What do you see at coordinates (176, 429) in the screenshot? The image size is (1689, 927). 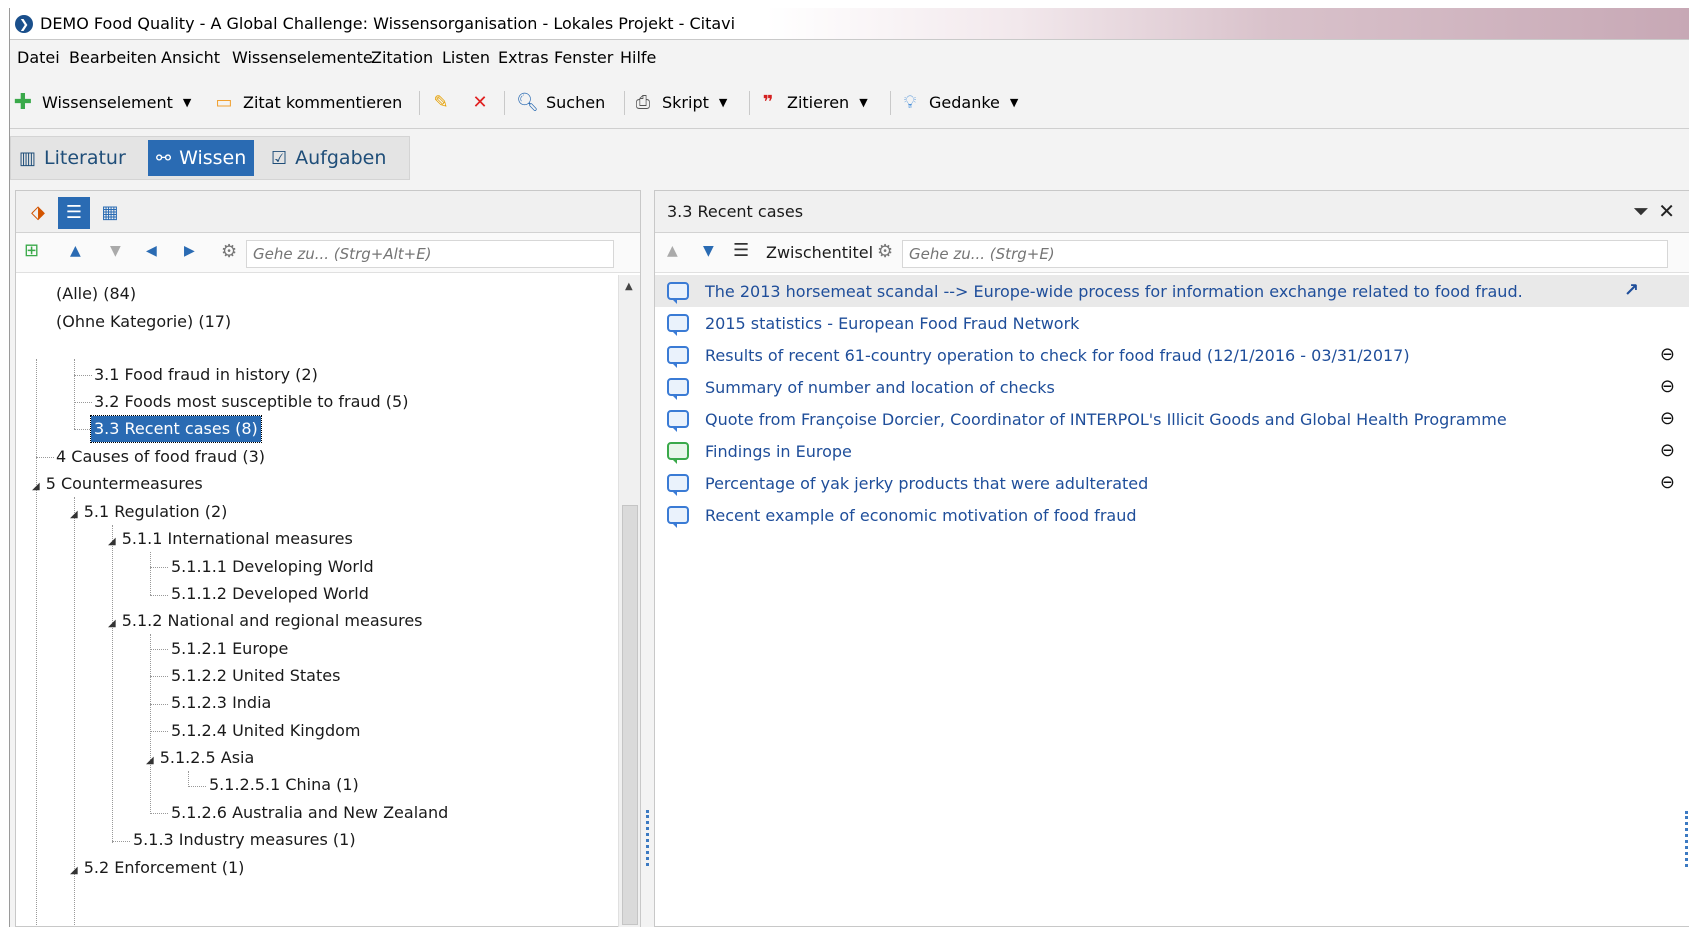 I see `tree-item-3-3: 3.3 Recent cases (8)` at bounding box center [176, 429].